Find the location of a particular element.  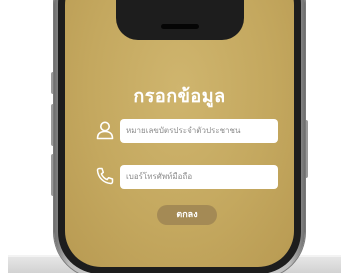

phone-number-field: เบอร์โทรศัพท์มือถือ is located at coordinates (199, 177).